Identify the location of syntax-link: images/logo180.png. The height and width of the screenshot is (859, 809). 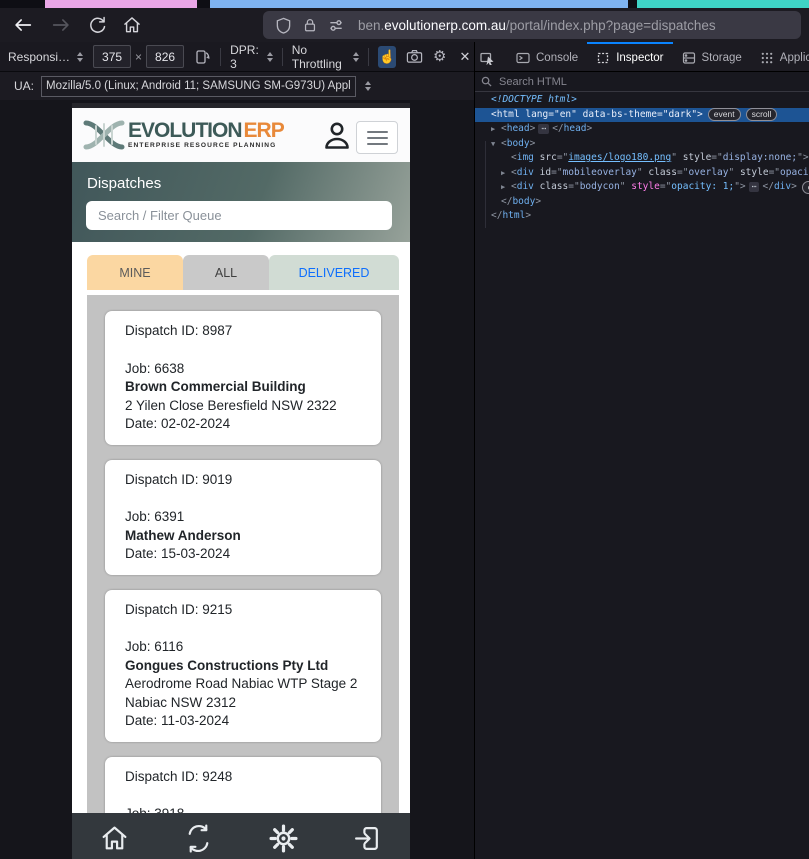
(620, 157).